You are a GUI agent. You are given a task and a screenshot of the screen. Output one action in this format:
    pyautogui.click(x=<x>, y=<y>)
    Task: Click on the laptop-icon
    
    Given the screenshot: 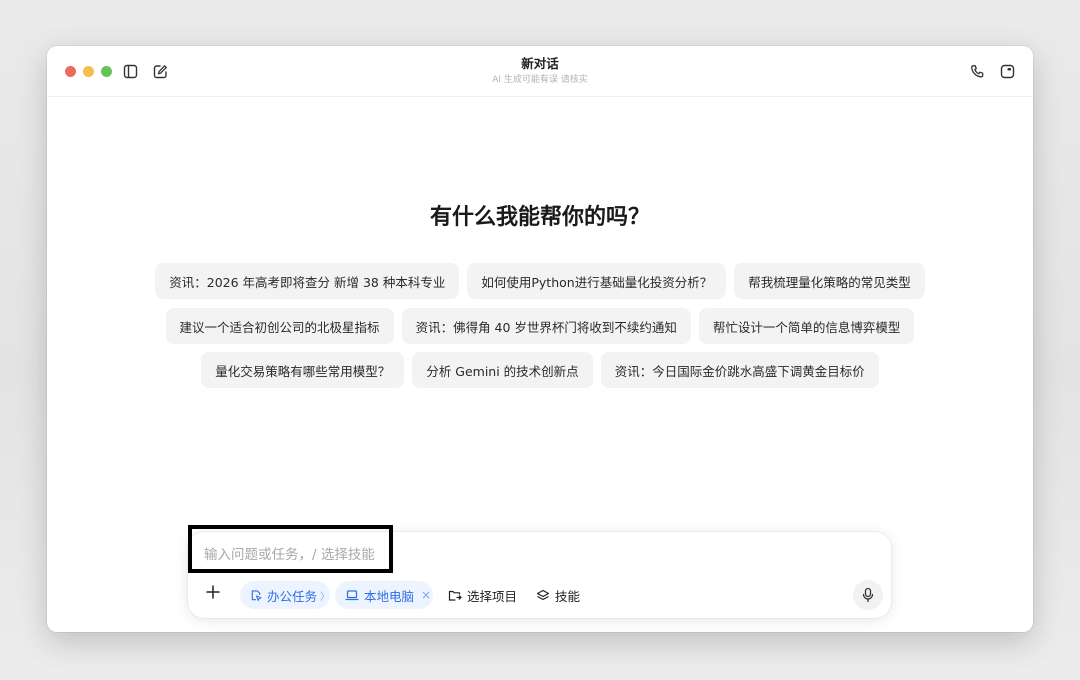 What is the action you would take?
    pyautogui.click(x=352, y=594)
    